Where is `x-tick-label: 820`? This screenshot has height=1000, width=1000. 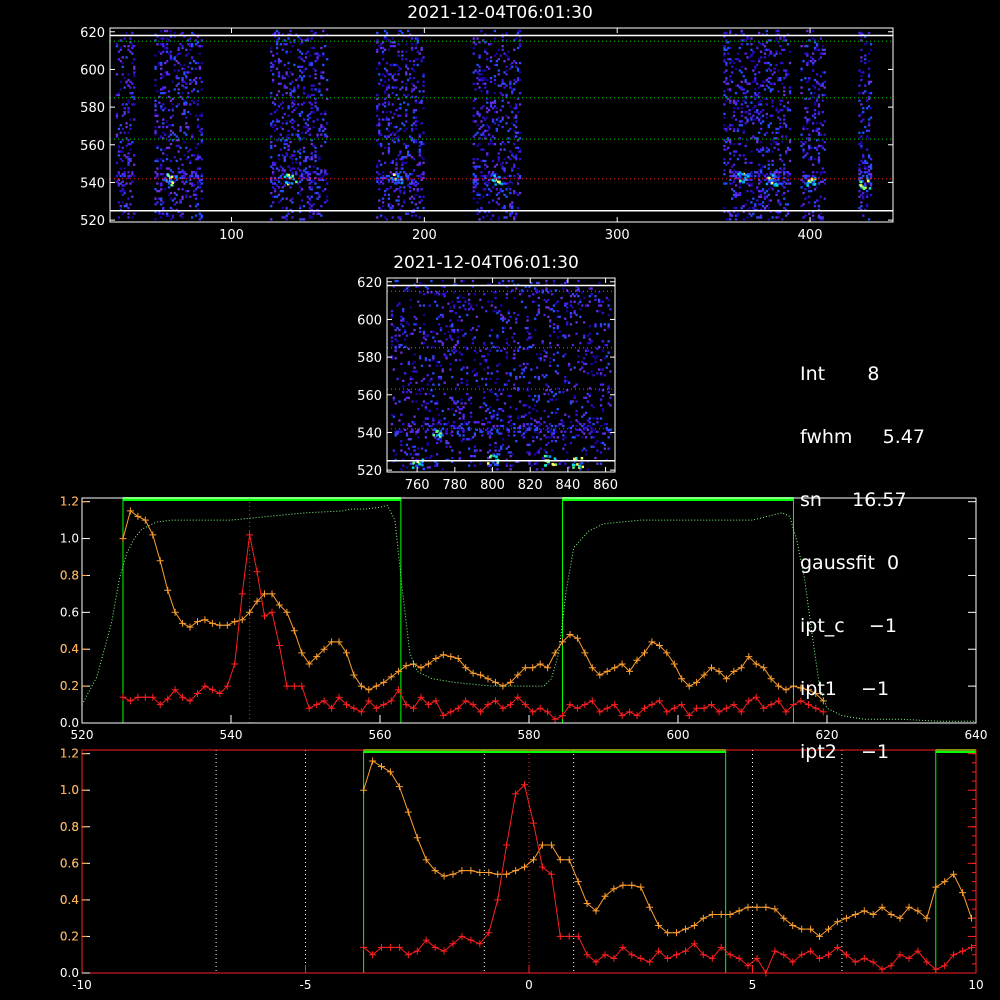 x-tick-label: 820 is located at coordinates (530, 485).